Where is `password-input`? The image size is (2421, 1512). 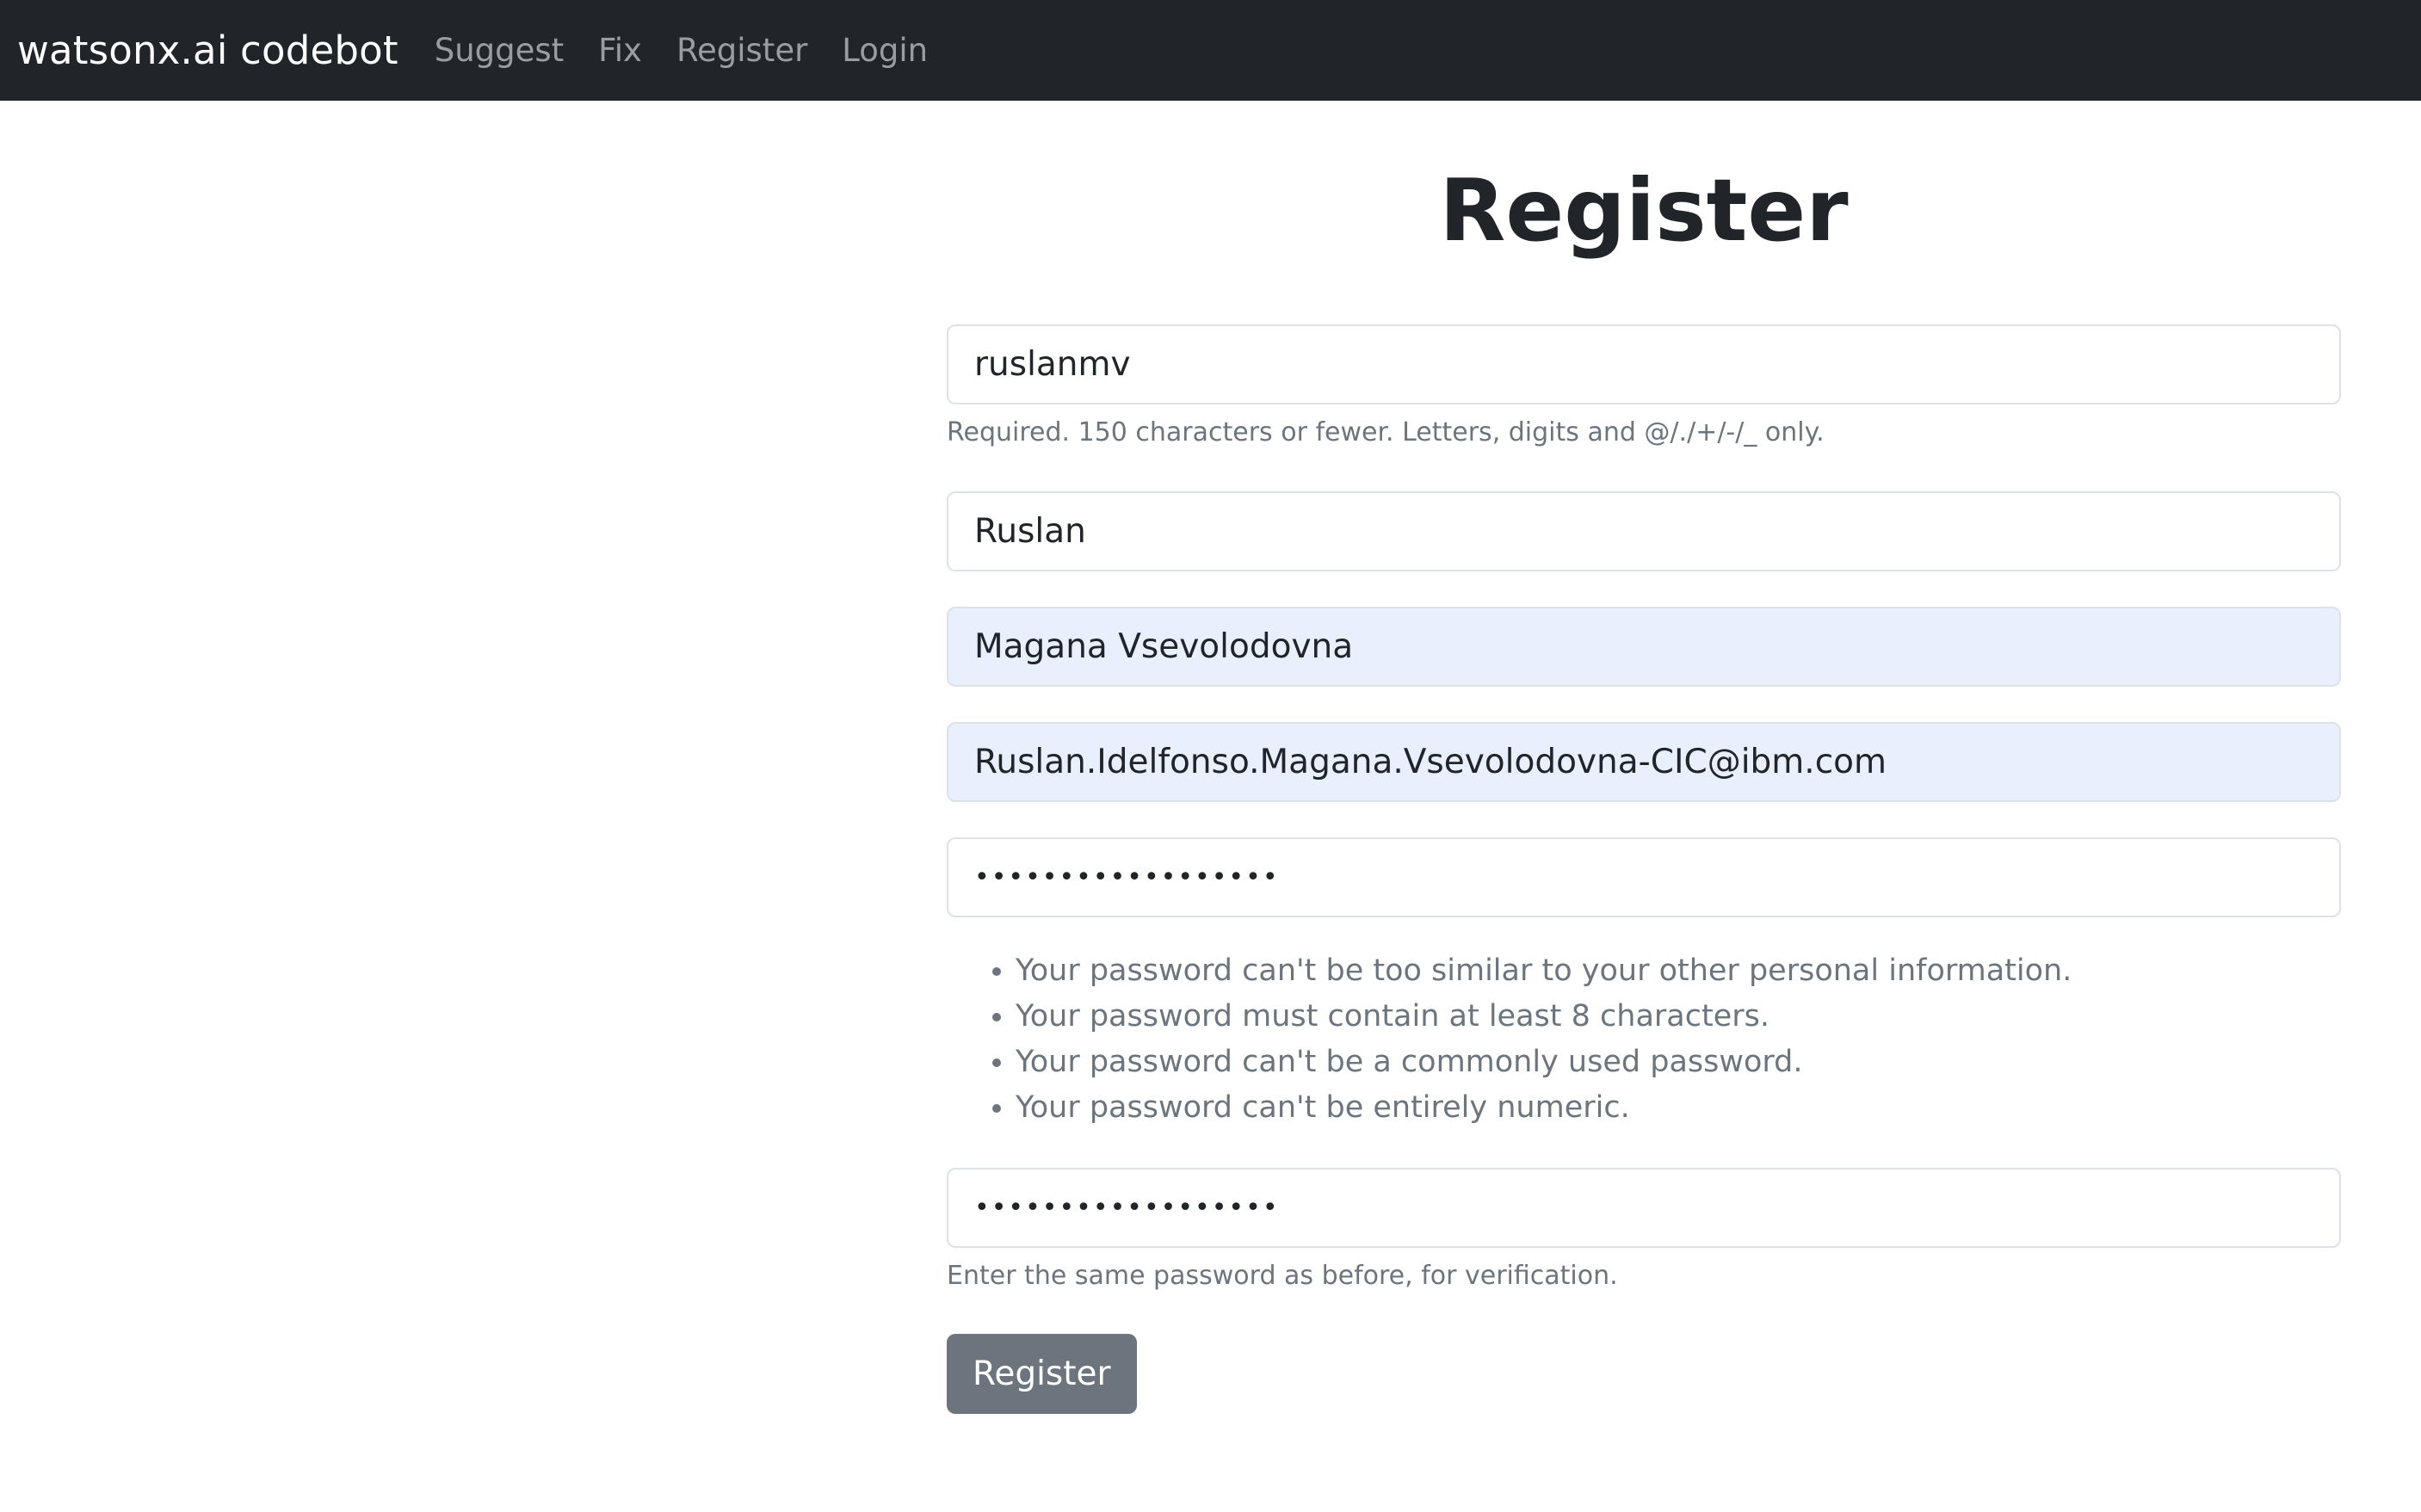 password-input is located at coordinates (1644, 877).